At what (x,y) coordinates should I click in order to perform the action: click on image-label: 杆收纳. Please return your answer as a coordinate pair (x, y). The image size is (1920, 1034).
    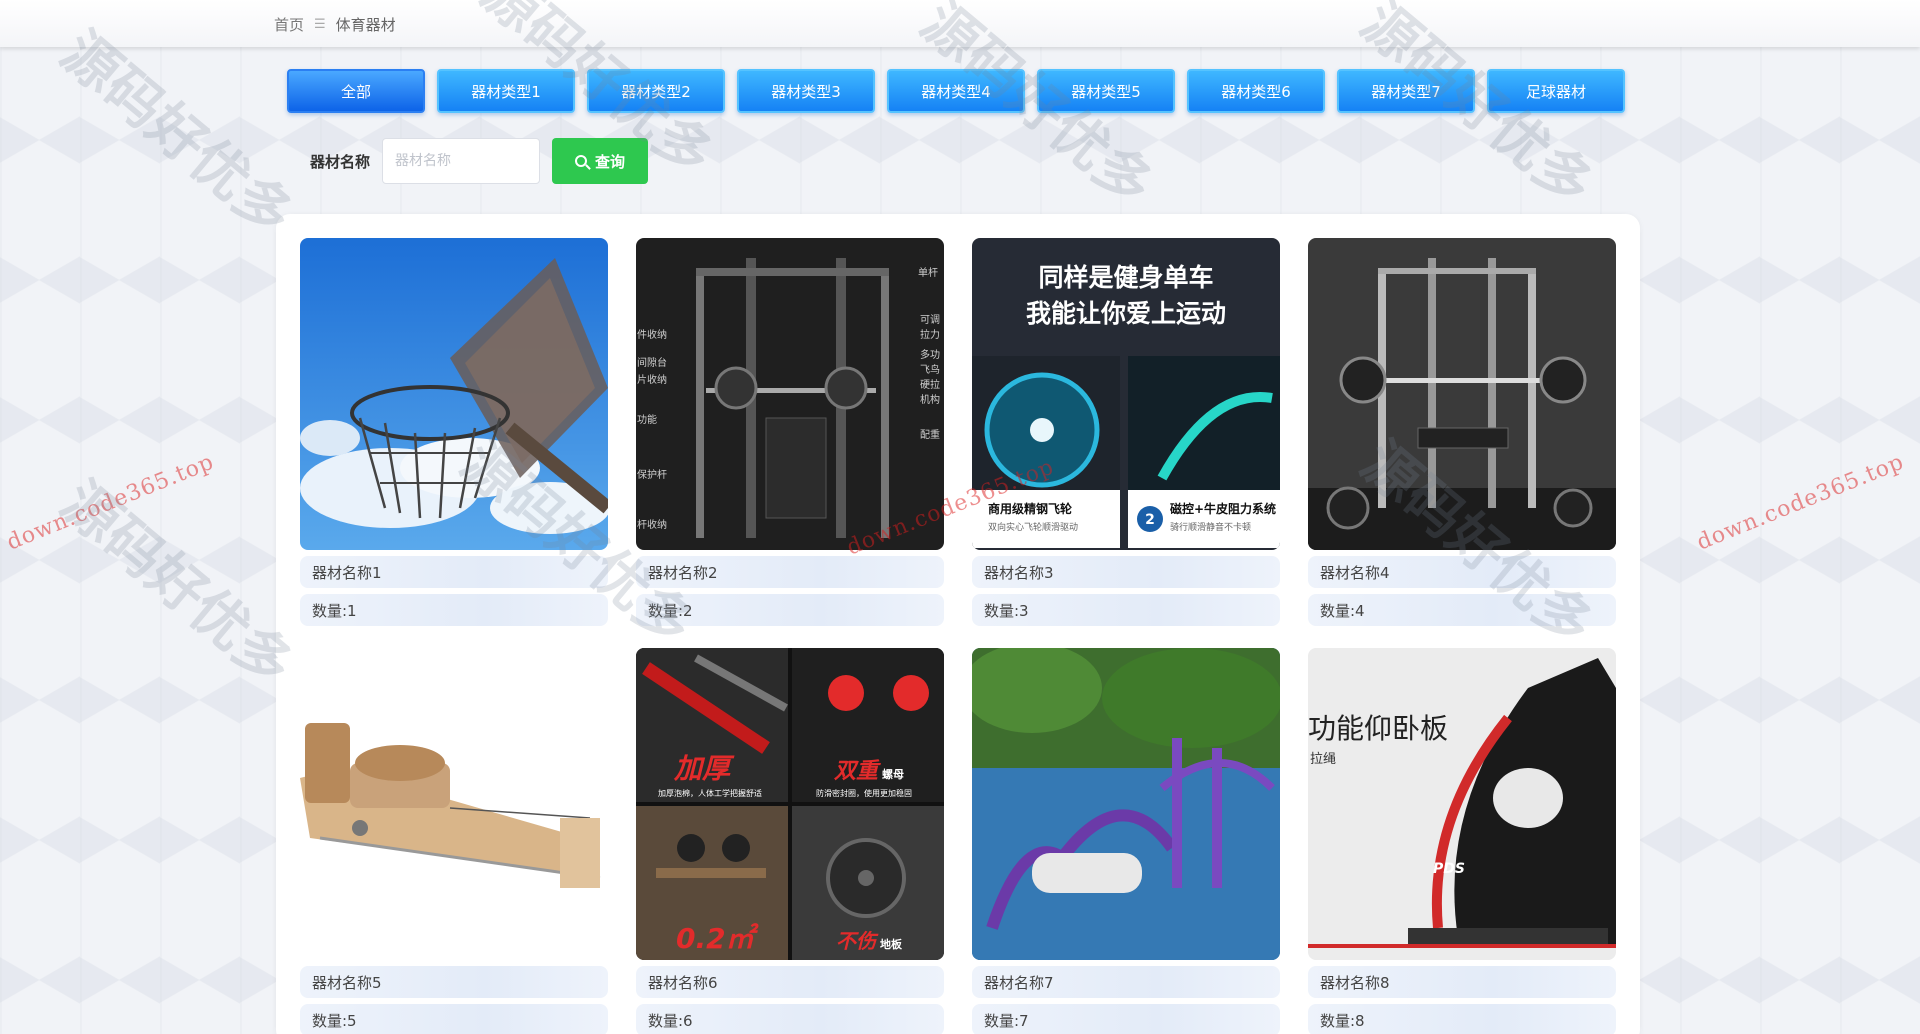
    Looking at the image, I should click on (652, 524).